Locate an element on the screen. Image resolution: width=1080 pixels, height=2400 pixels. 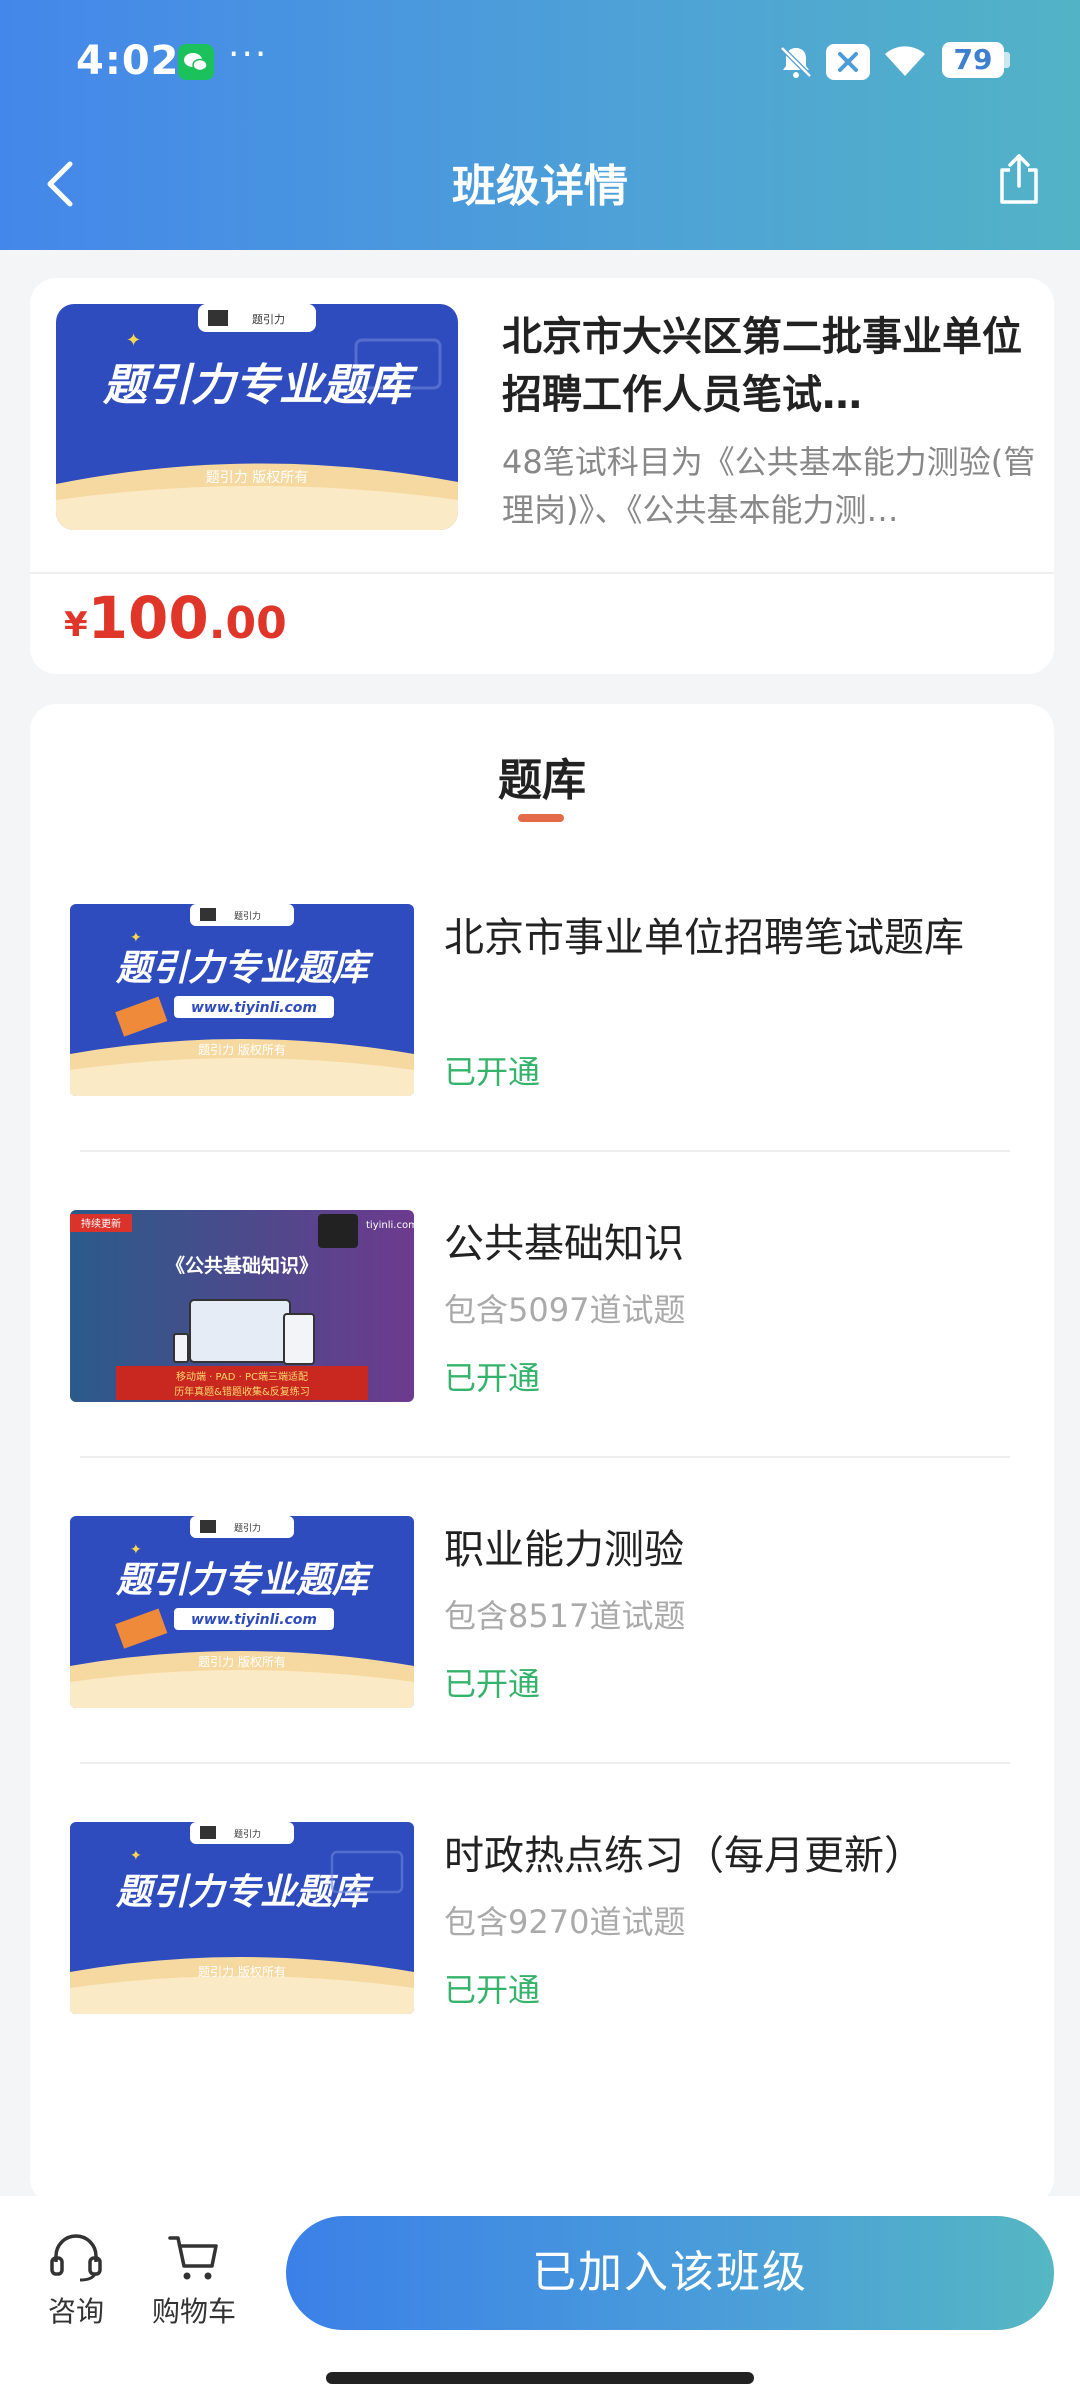
joined-class-button: 已加入该班级 is located at coordinates (670, 2273).